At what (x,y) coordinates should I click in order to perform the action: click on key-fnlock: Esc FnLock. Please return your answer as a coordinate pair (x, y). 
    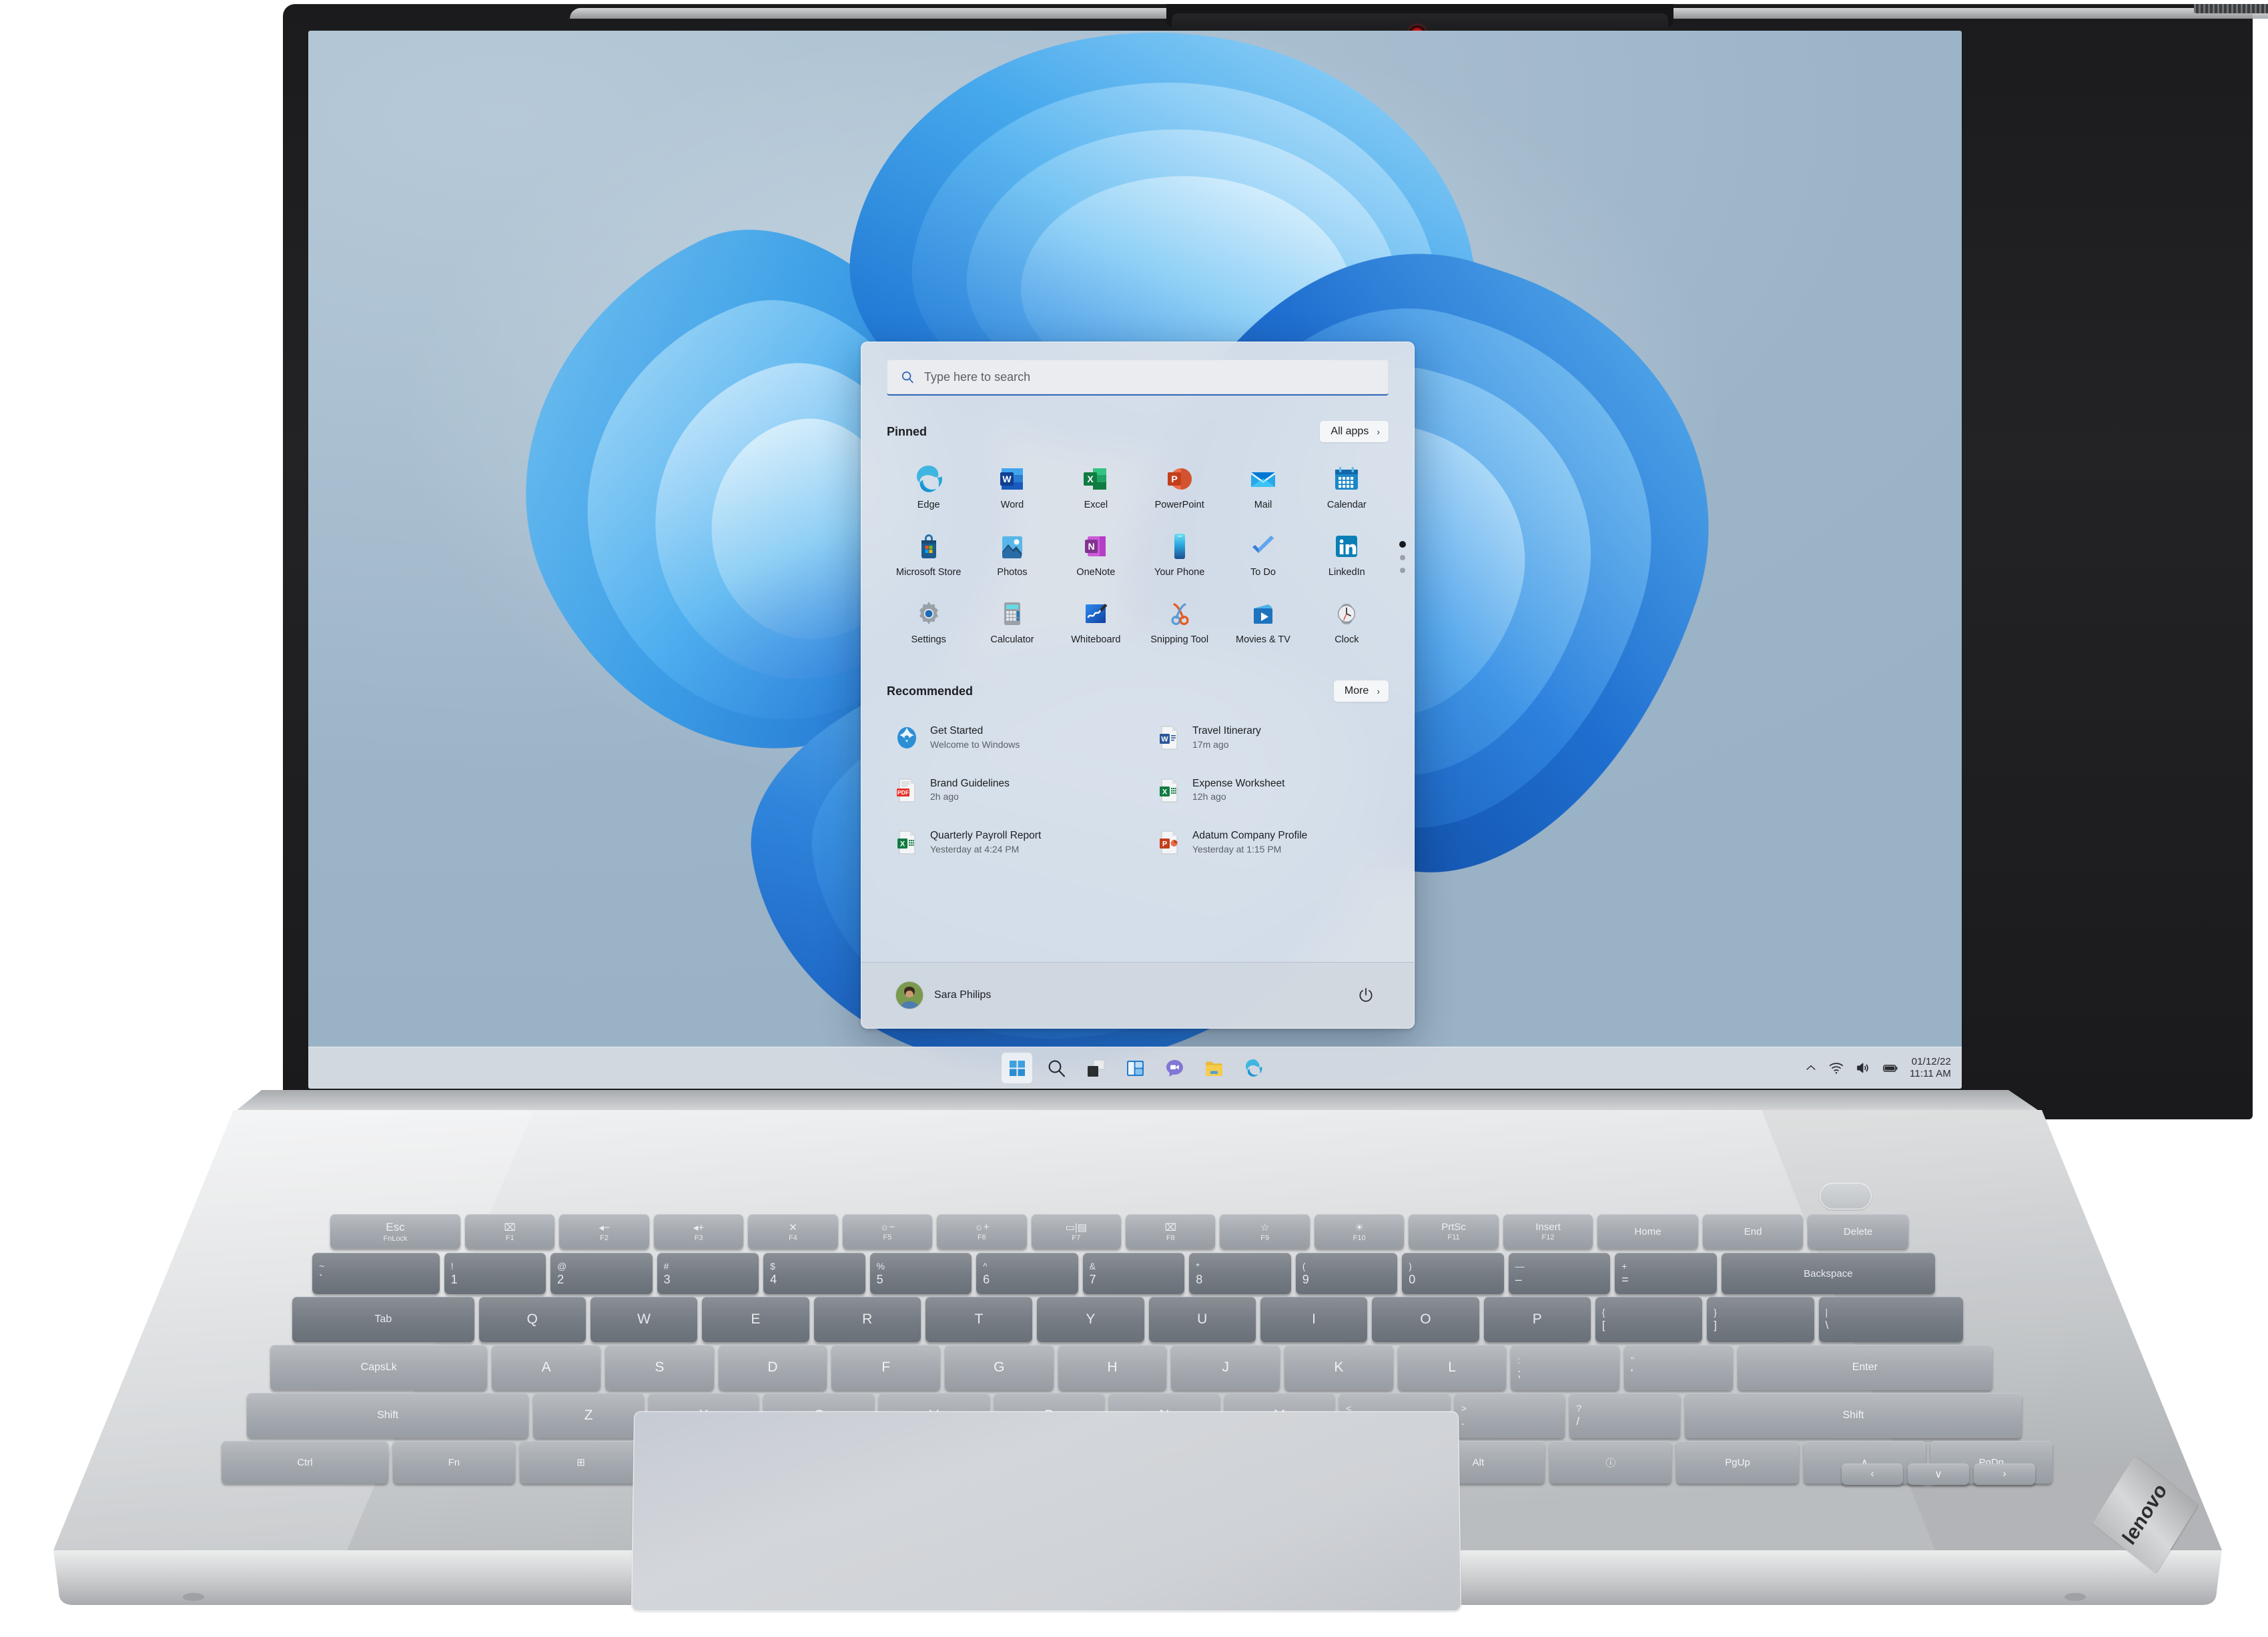
    Looking at the image, I should click on (395, 1231).